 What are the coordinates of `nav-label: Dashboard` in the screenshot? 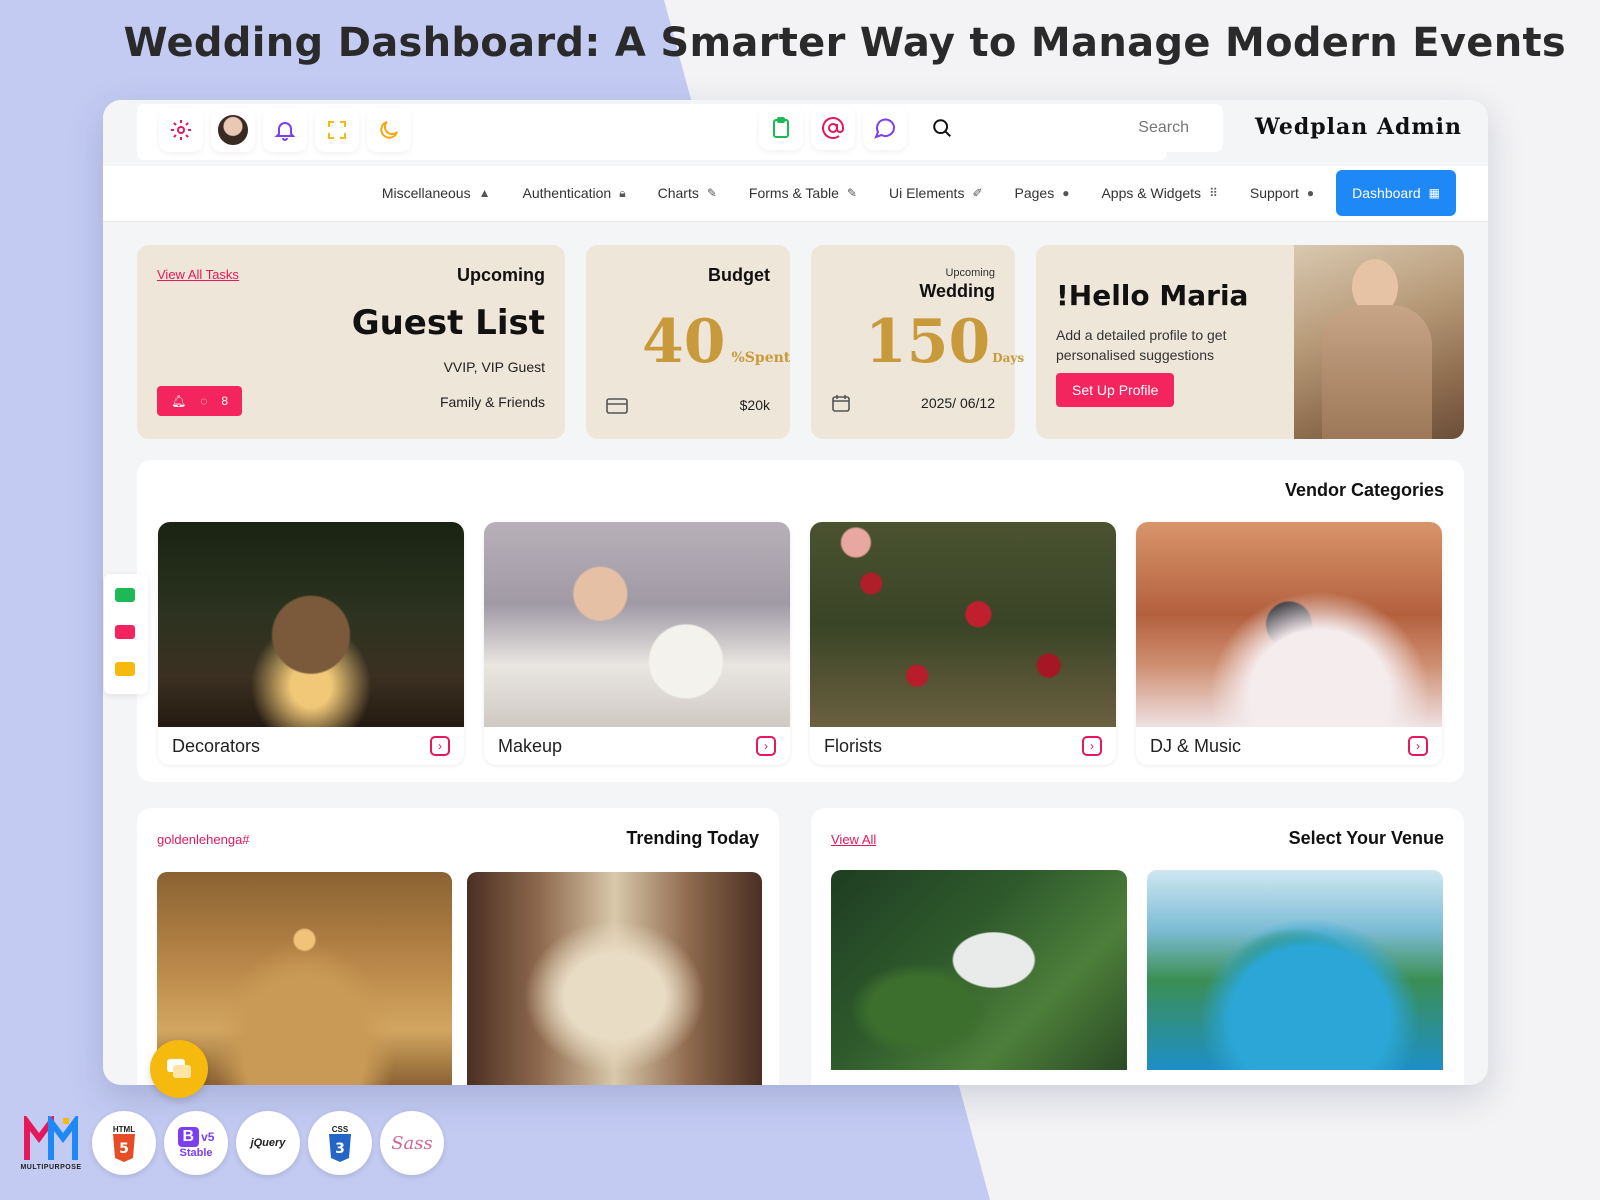 It's located at (1386, 193).